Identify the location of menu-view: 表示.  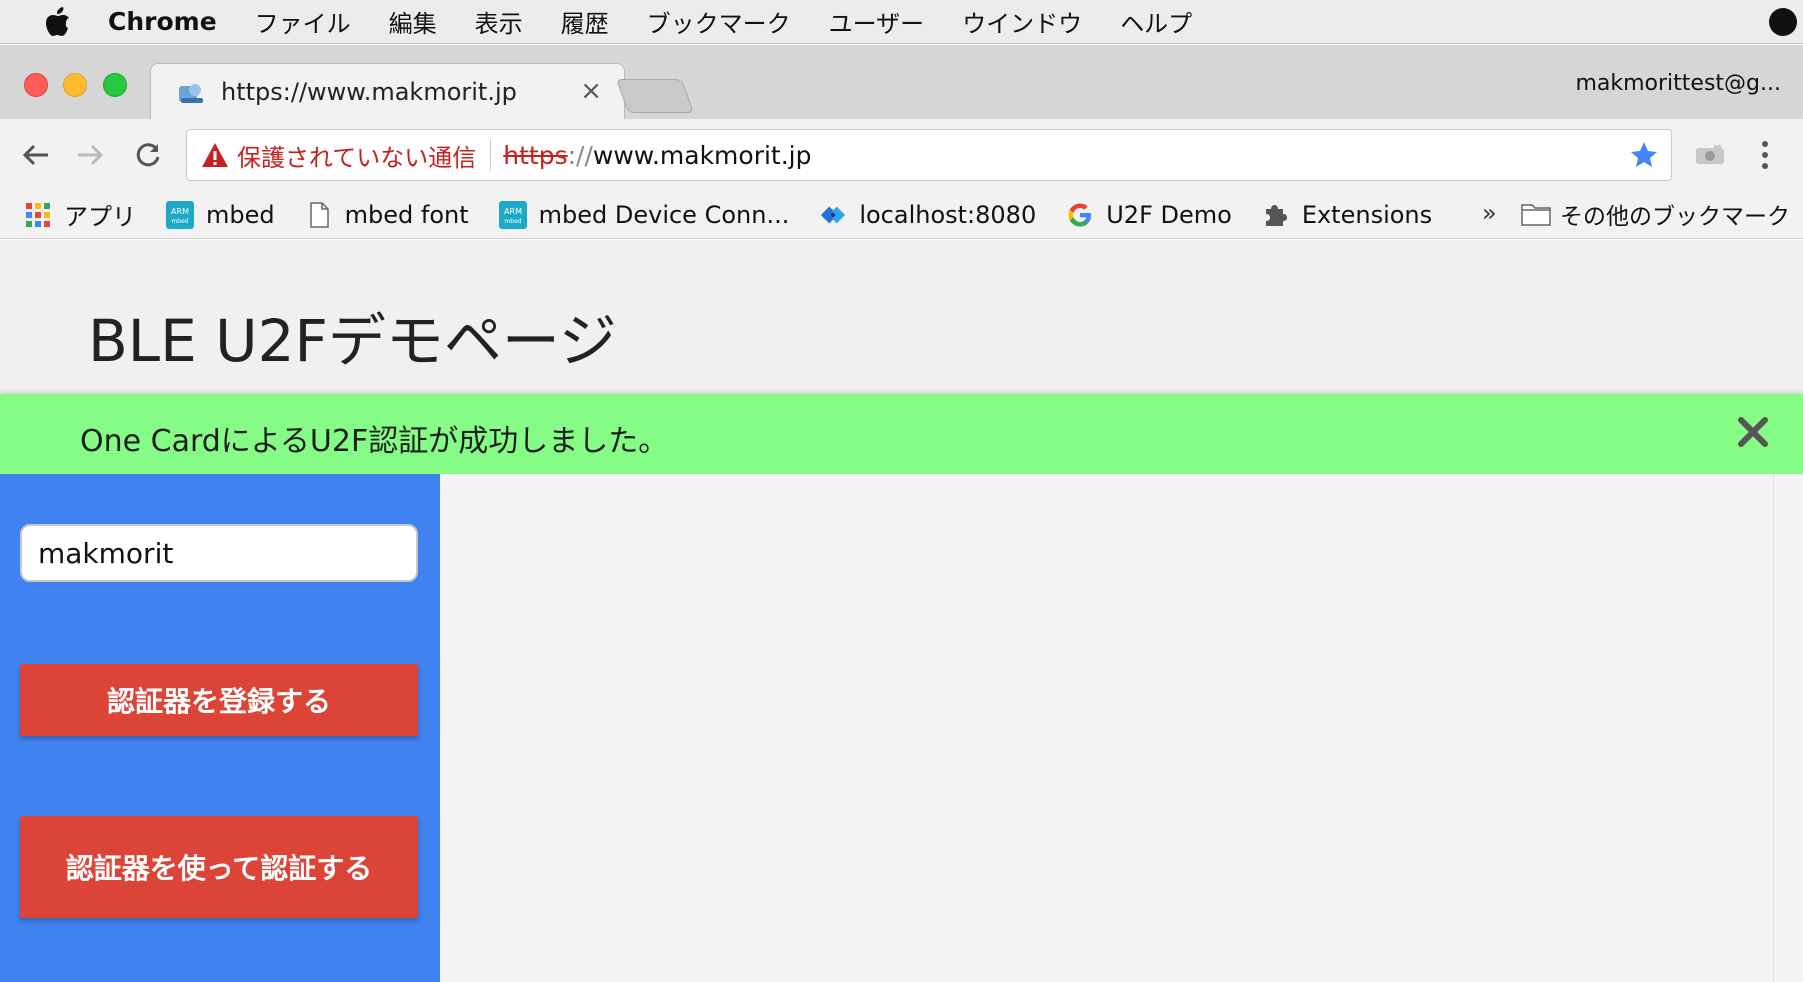
(499, 21).